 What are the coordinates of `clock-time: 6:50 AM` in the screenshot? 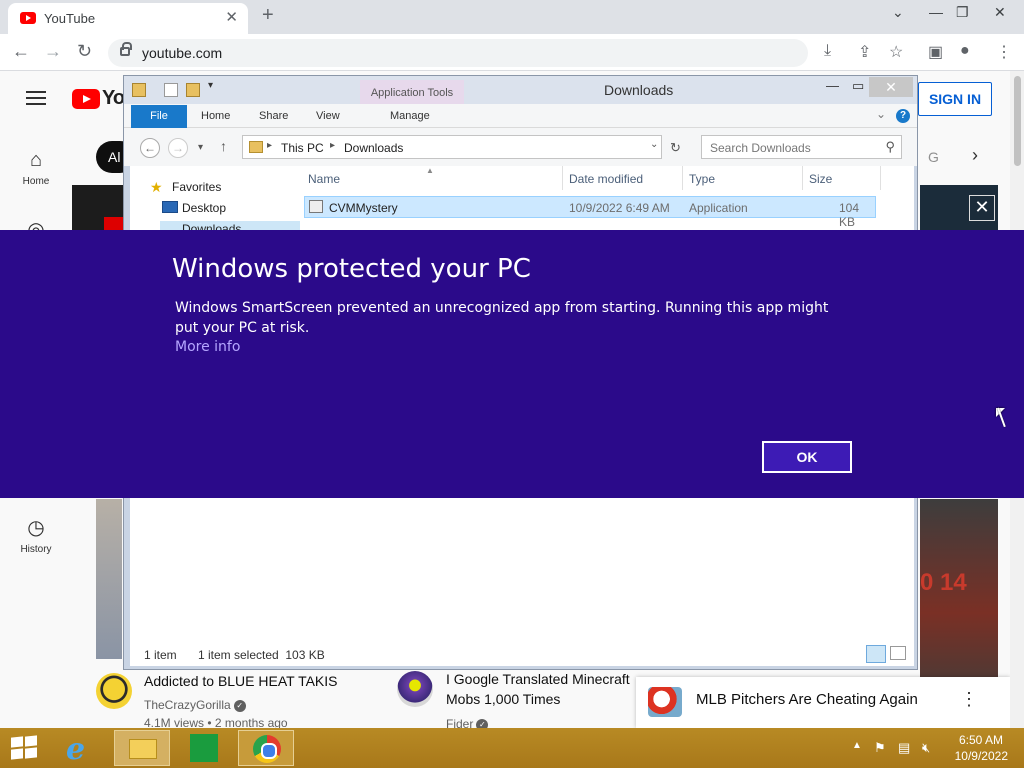 It's located at (980, 740).